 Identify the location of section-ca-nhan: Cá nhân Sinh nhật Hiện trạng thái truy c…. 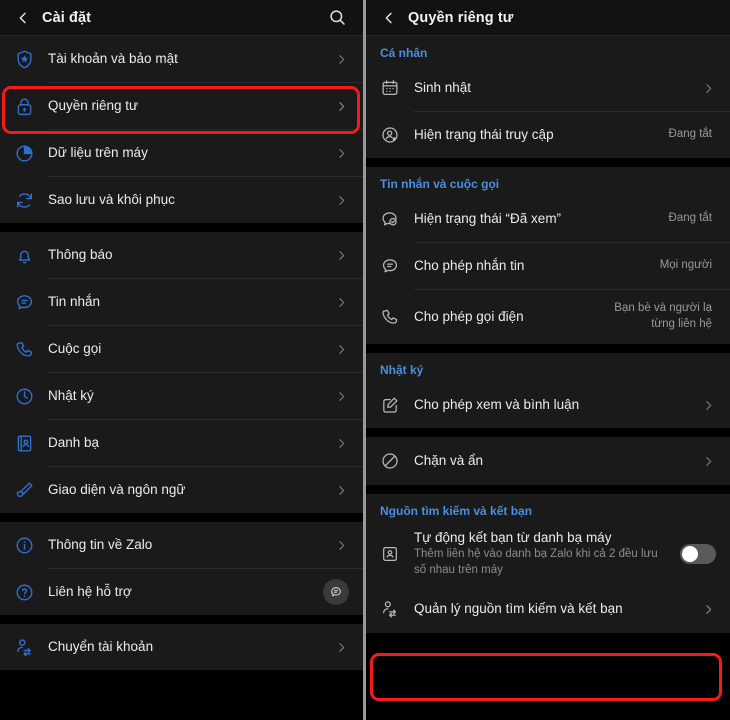
(548, 97).